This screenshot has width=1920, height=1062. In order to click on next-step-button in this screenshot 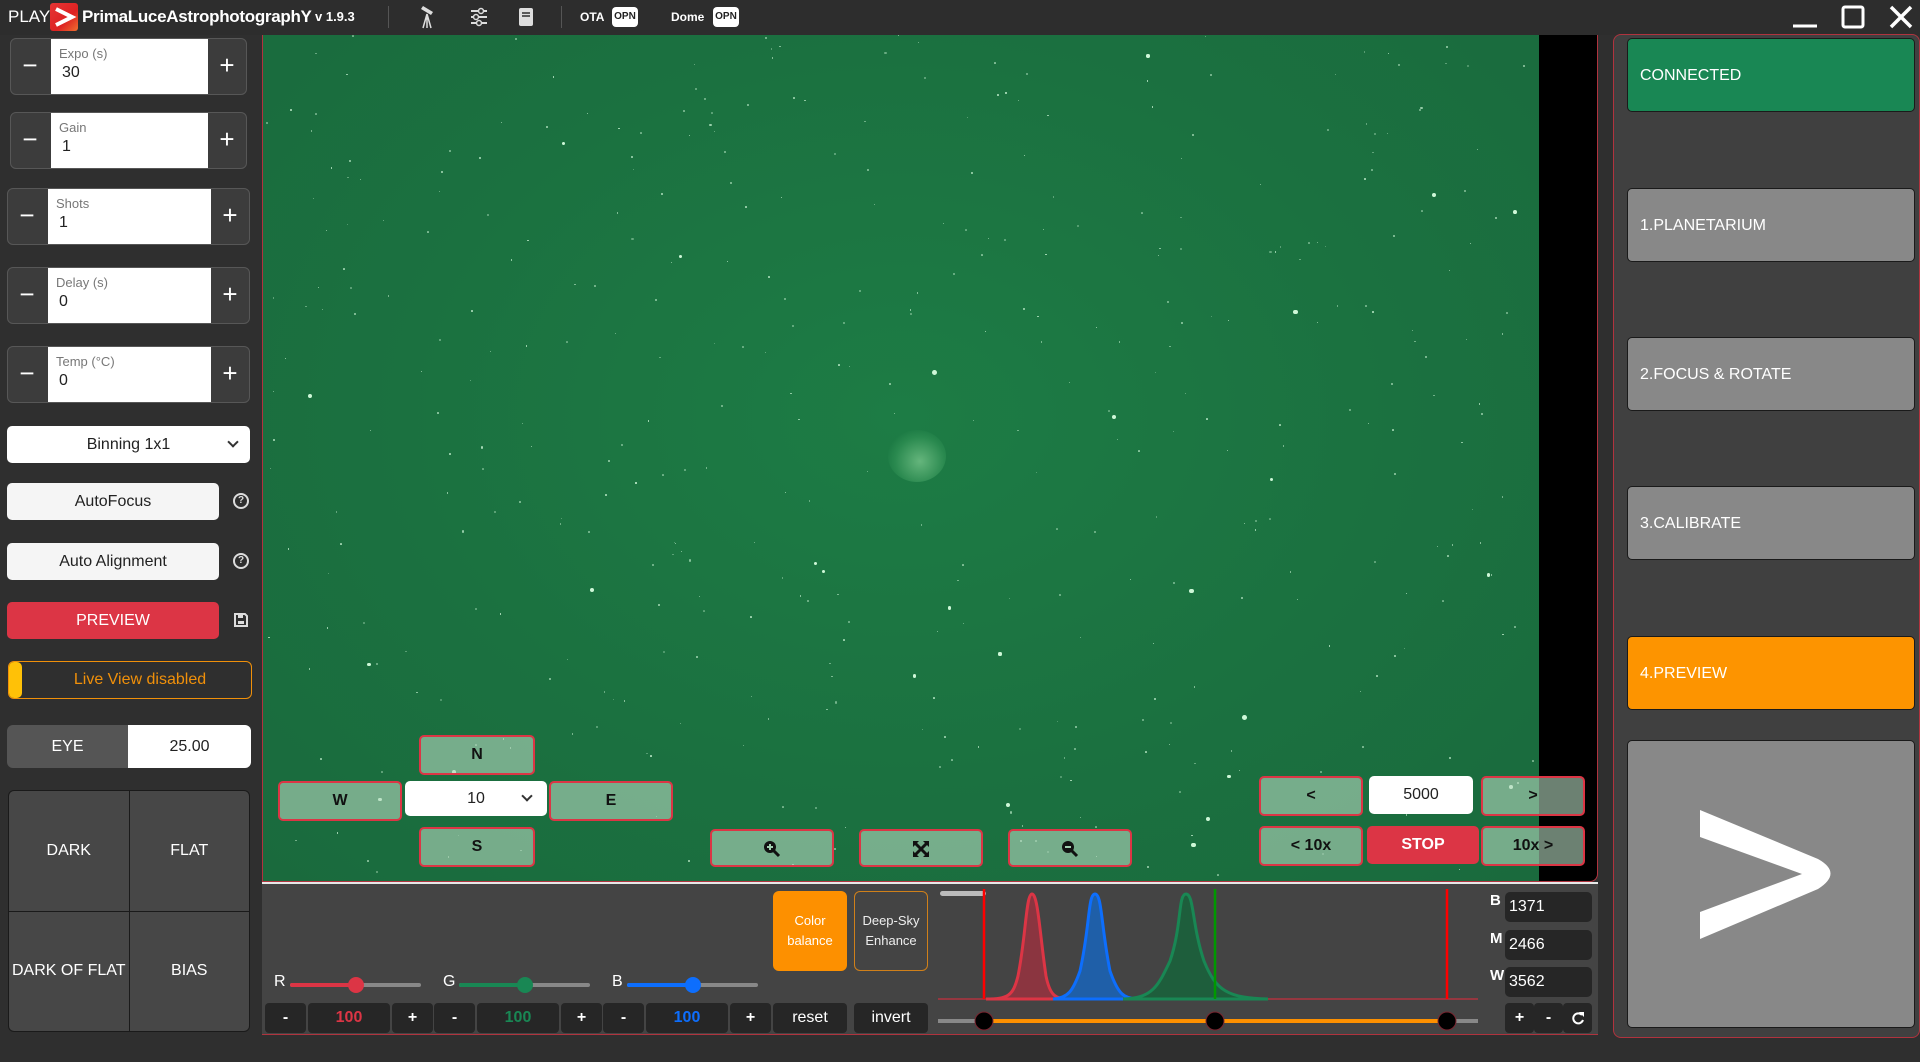, I will do `click(1771, 884)`.